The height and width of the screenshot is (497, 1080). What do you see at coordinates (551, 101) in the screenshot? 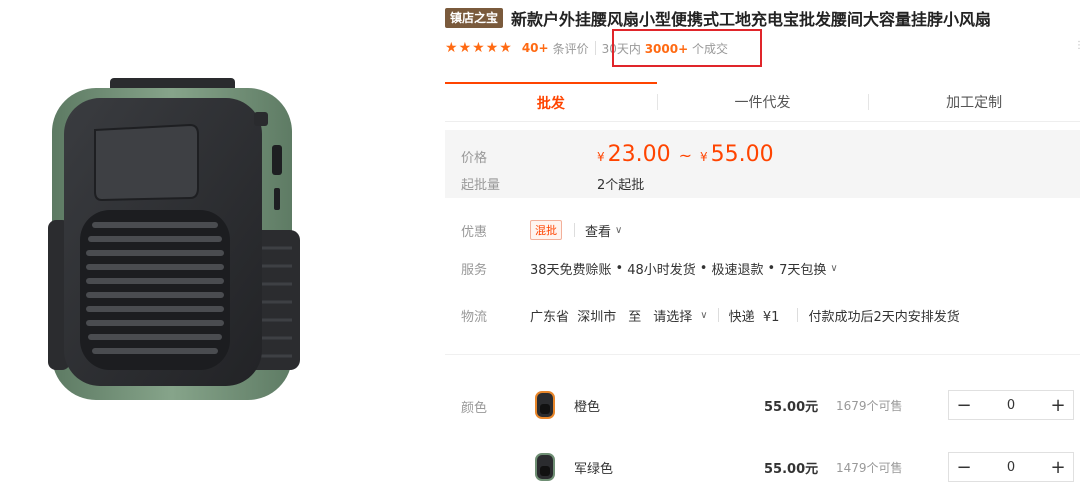
I see `tab-wholesale: 批发` at bounding box center [551, 101].